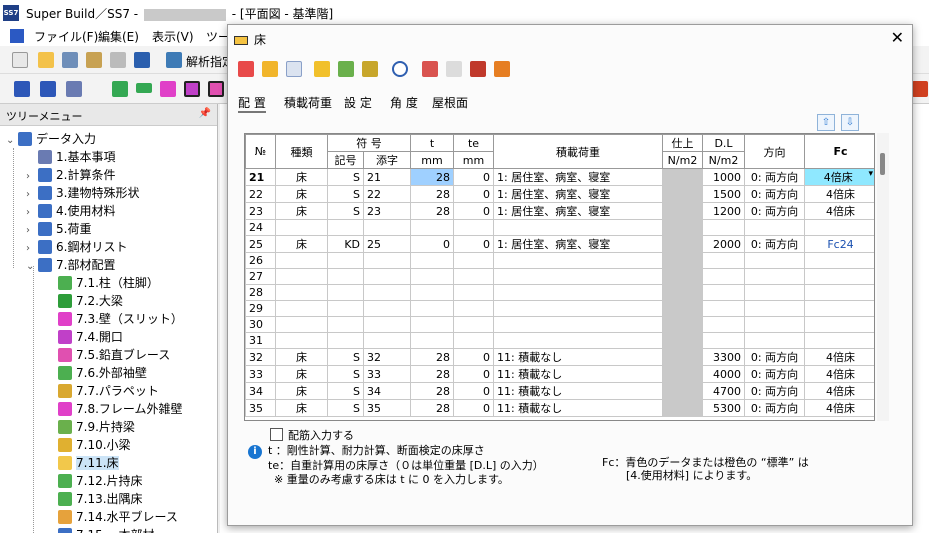  What do you see at coordinates (559, 177) in the screenshot?
I see `table-row: 21 床 S 21 28 0 1: 居住室、病室、寝室 1000 0: 両方向 4倍床 ▾` at bounding box center [559, 177].